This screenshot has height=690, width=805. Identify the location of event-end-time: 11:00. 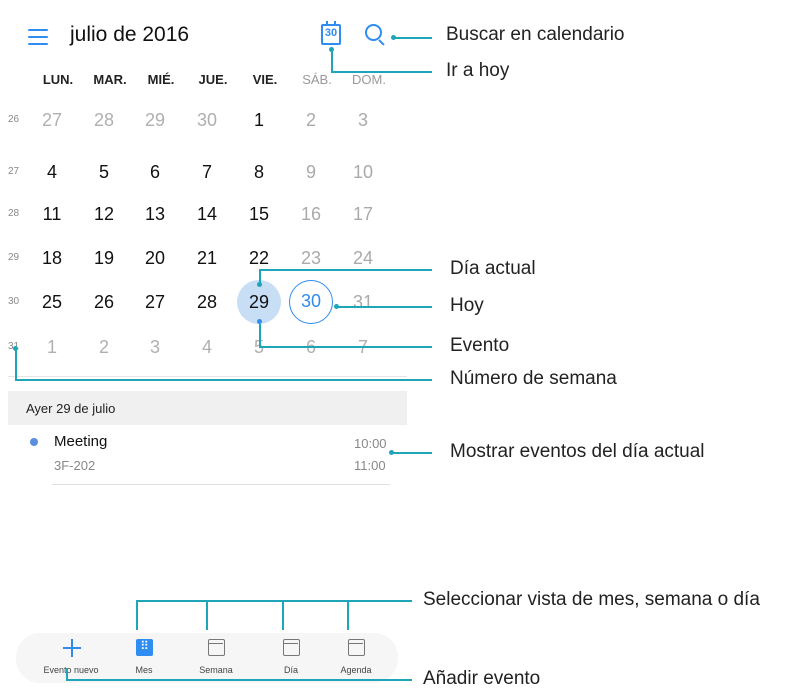
(370, 465).